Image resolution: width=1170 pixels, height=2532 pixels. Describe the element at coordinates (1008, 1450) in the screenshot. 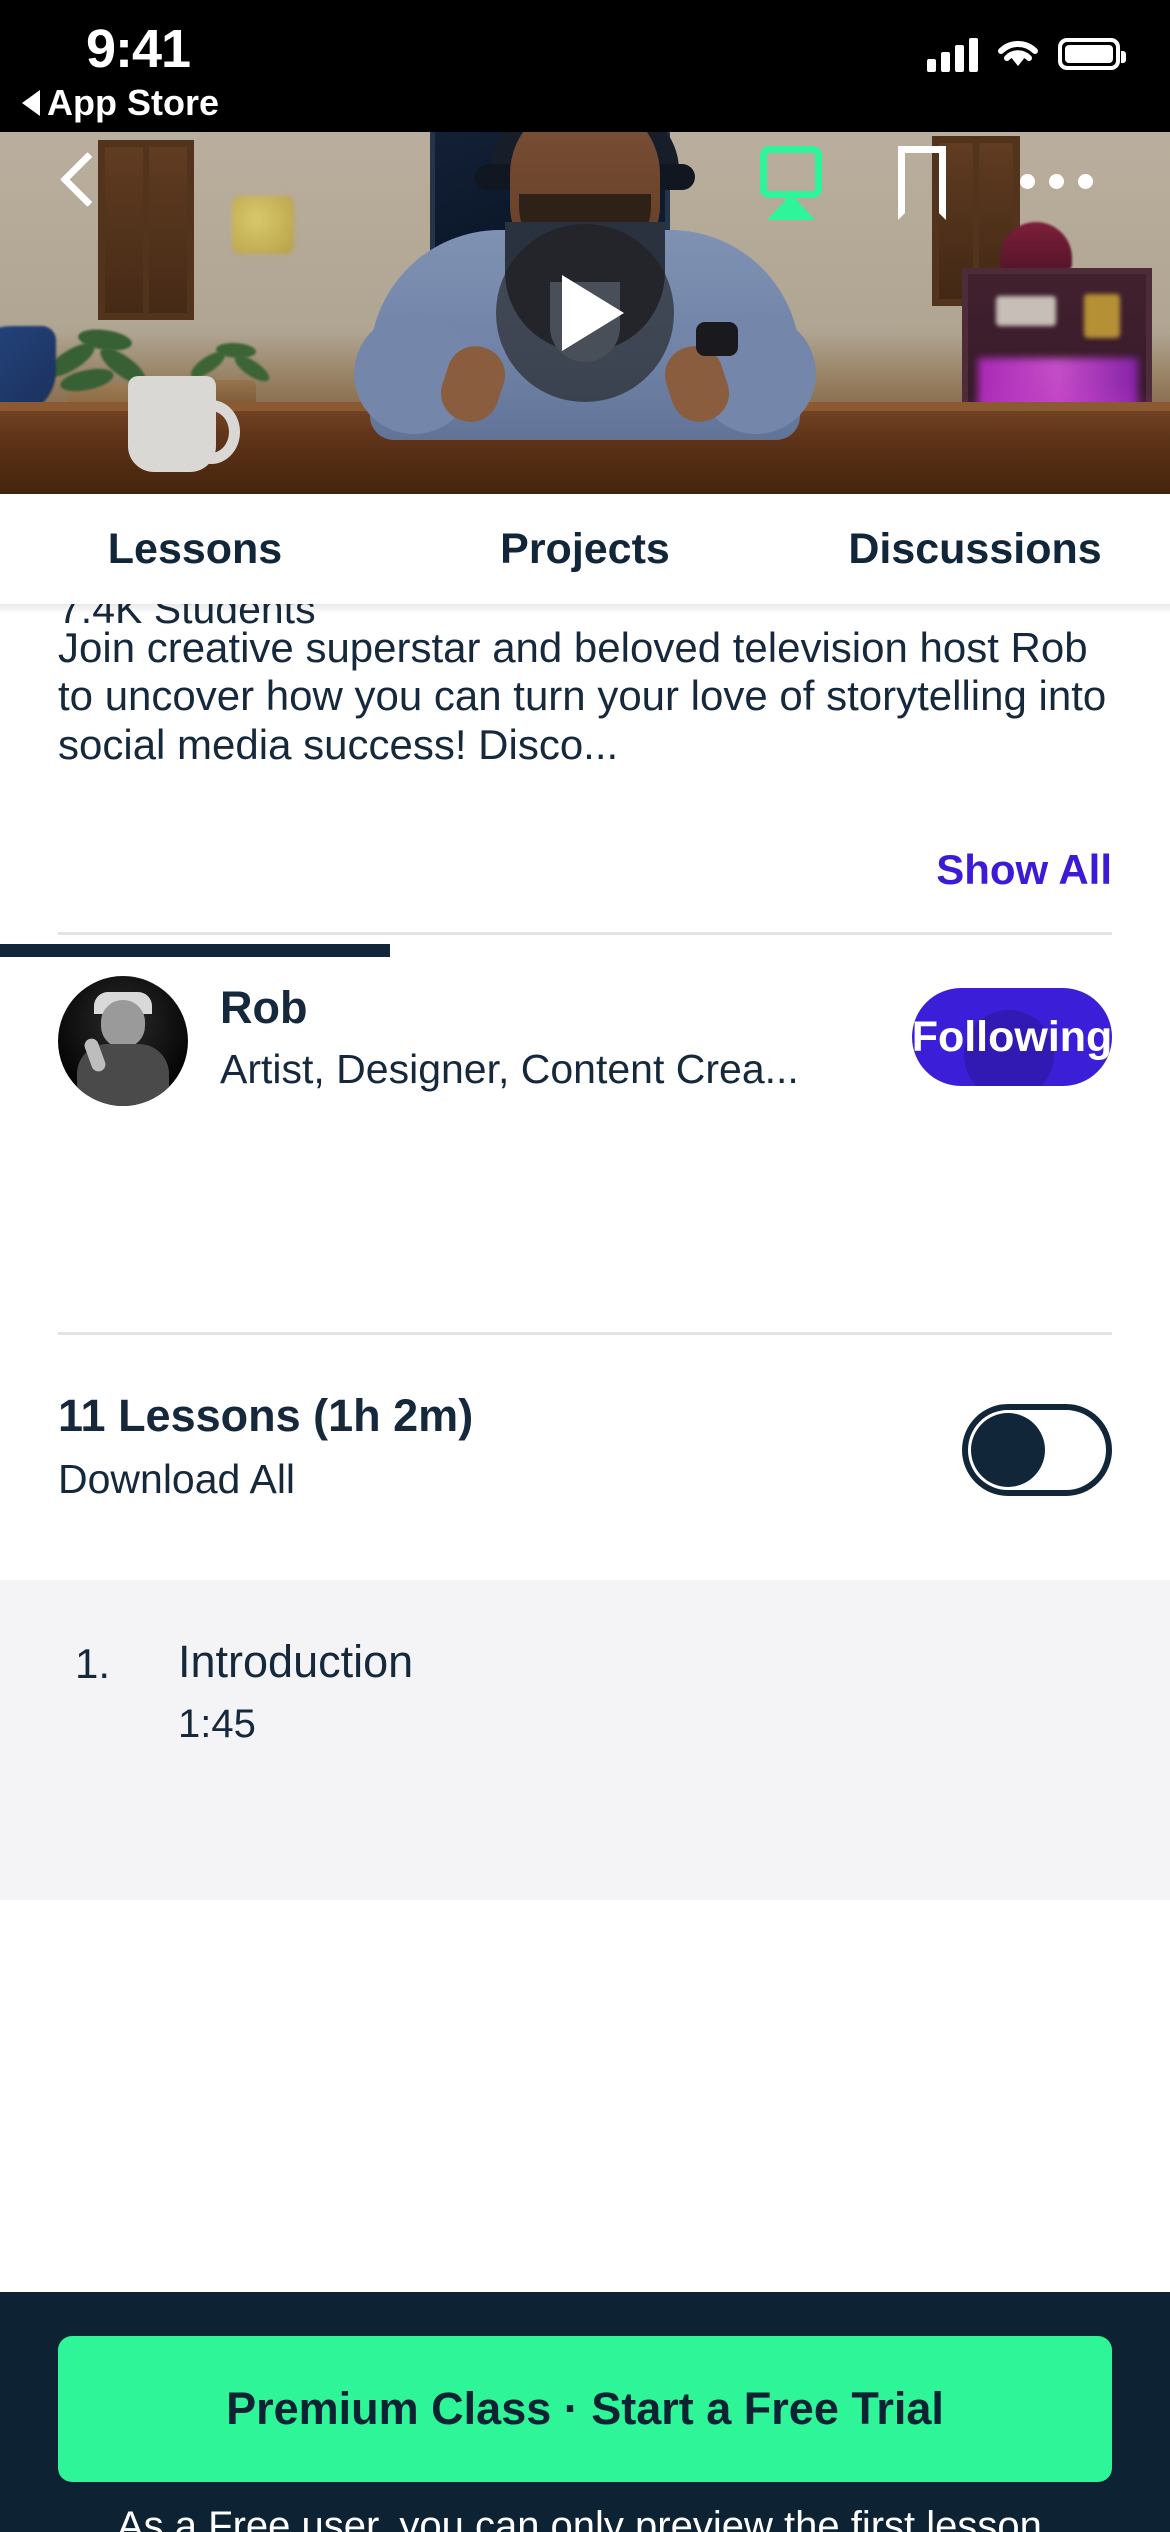

I see `toggle-knob` at that location.